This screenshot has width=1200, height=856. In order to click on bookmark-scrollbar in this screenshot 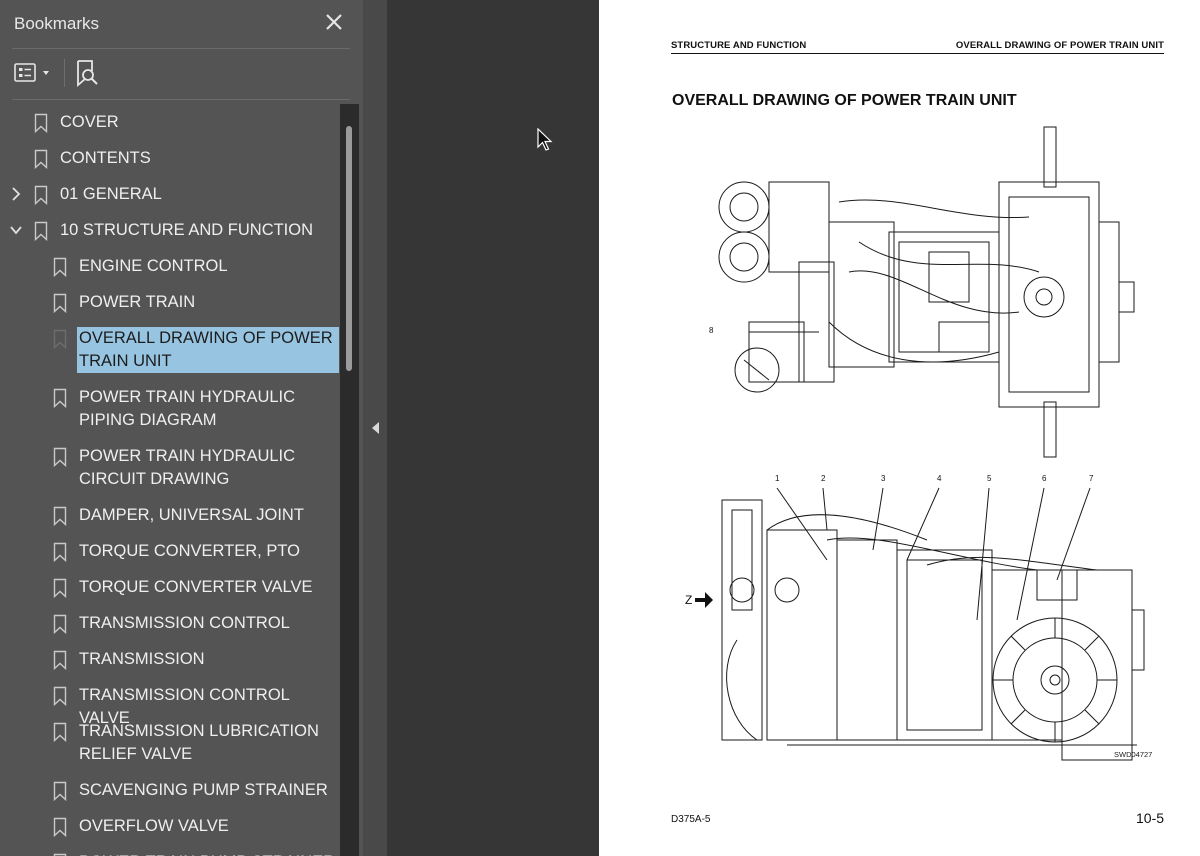, I will do `click(349, 480)`.